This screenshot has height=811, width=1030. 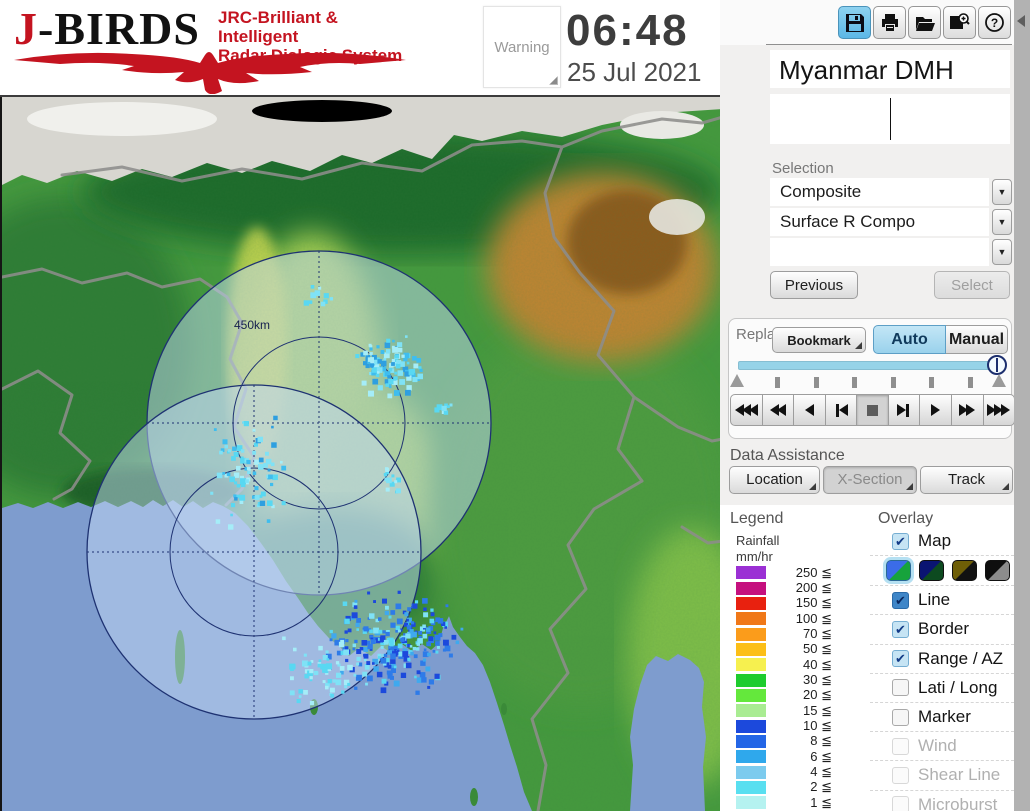 What do you see at coordinates (791, 649) in the screenshot?
I see `legend-row: 50 ≦` at bounding box center [791, 649].